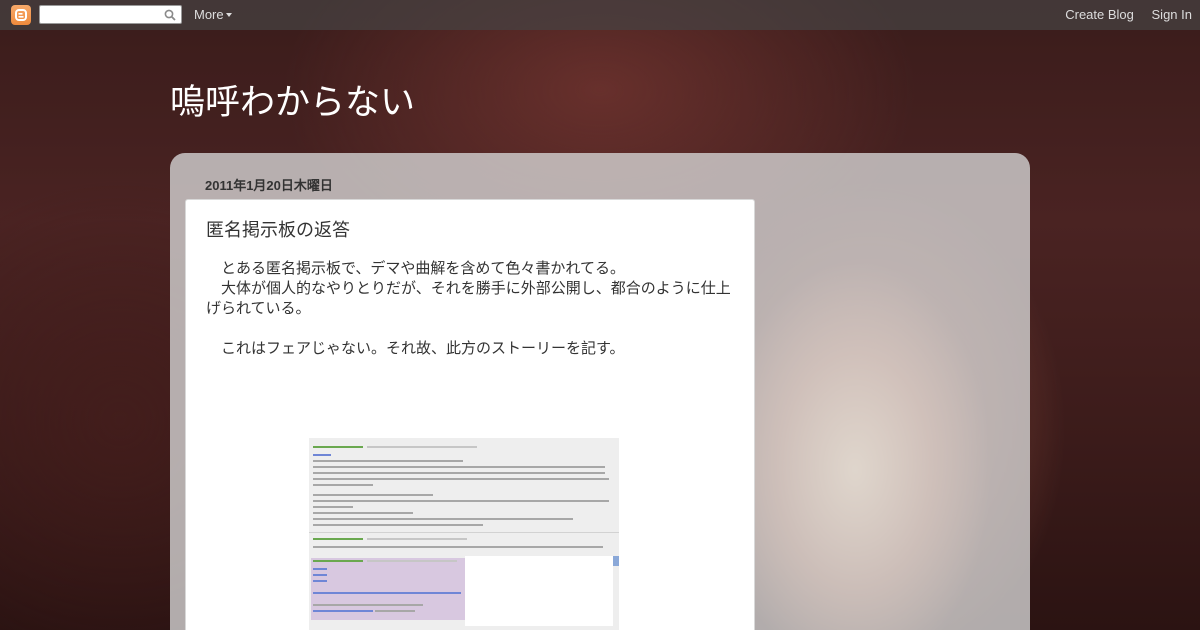 The height and width of the screenshot is (630, 1200). Describe the element at coordinates (269, 185) in the screenshot. I see `post-date: 2011年1月20日木曜日` at that location.